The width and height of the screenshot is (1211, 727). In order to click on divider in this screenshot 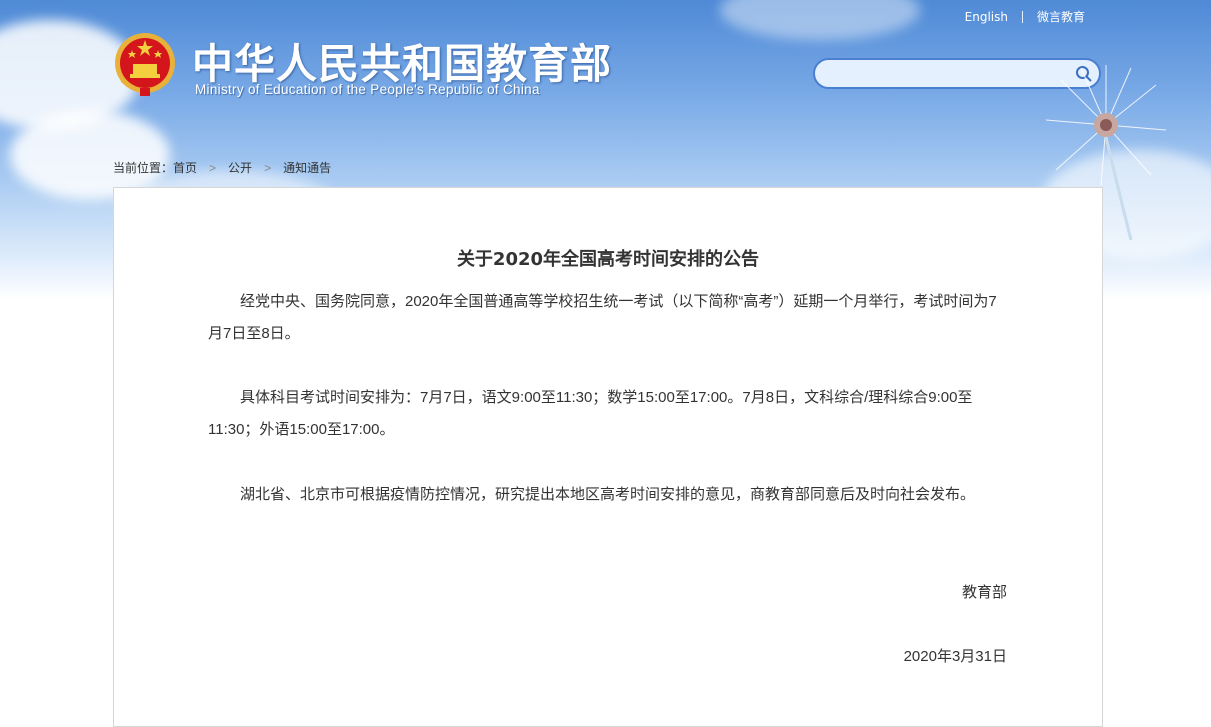, I will do `click(1022, 16)`.